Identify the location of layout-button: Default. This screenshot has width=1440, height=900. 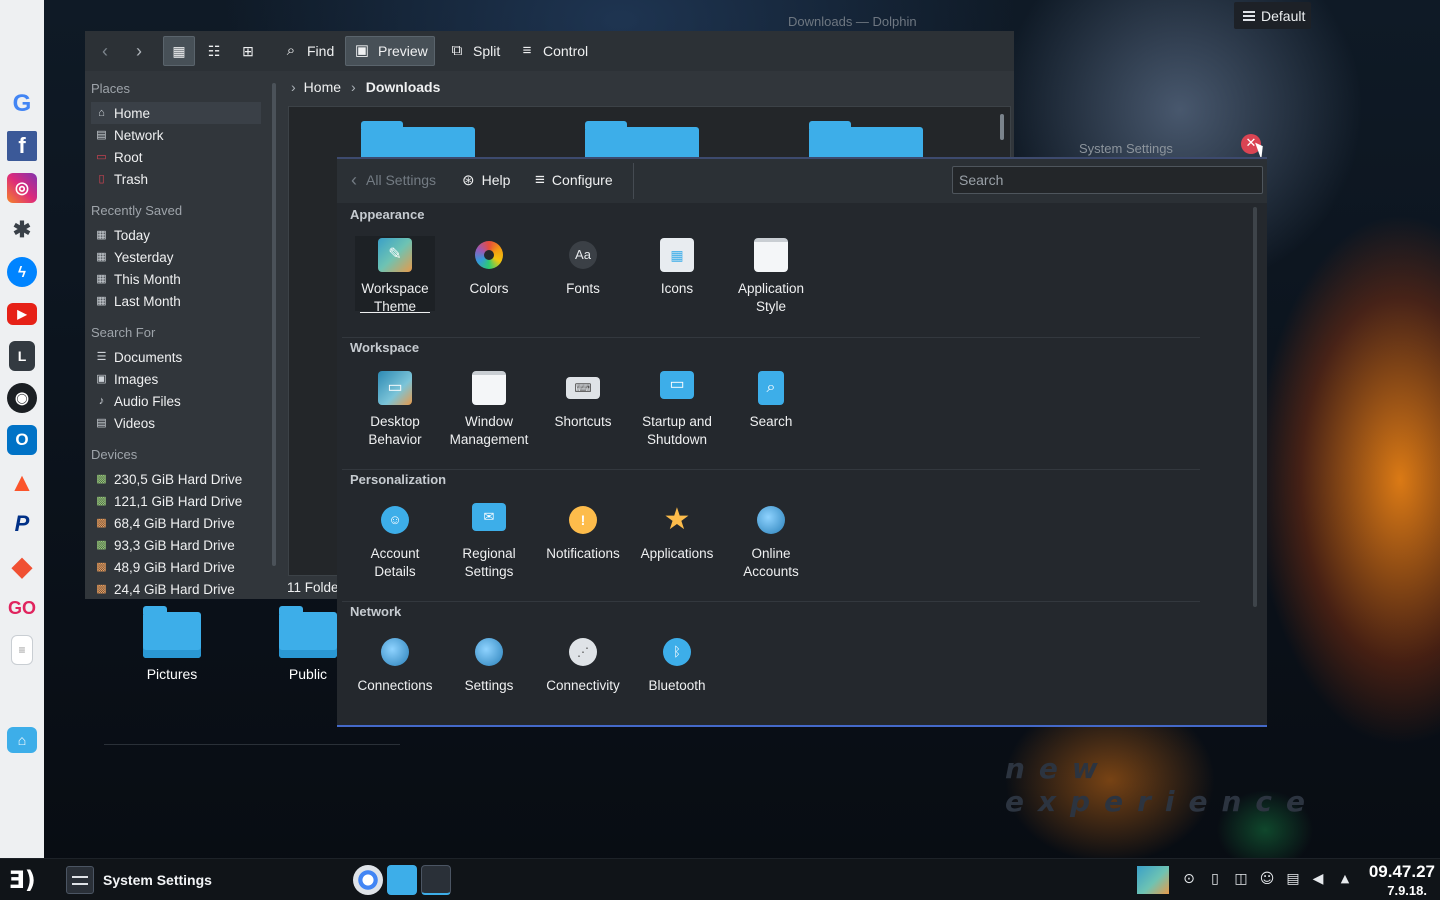
(1272, 15).